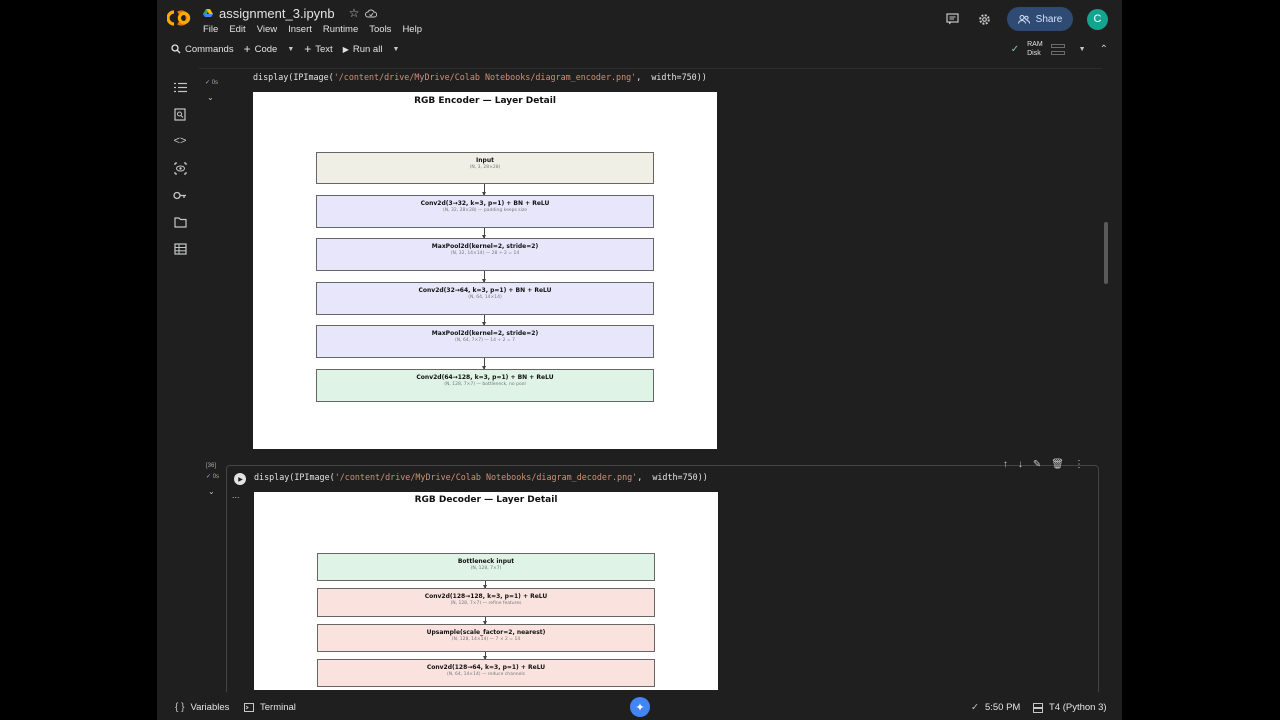 The width and height of the screenshot is (1280, 720). What do you see at coordinates (180, 249) in the screenshot?
I see `data-table-icon` at bounding box center [180, 249].